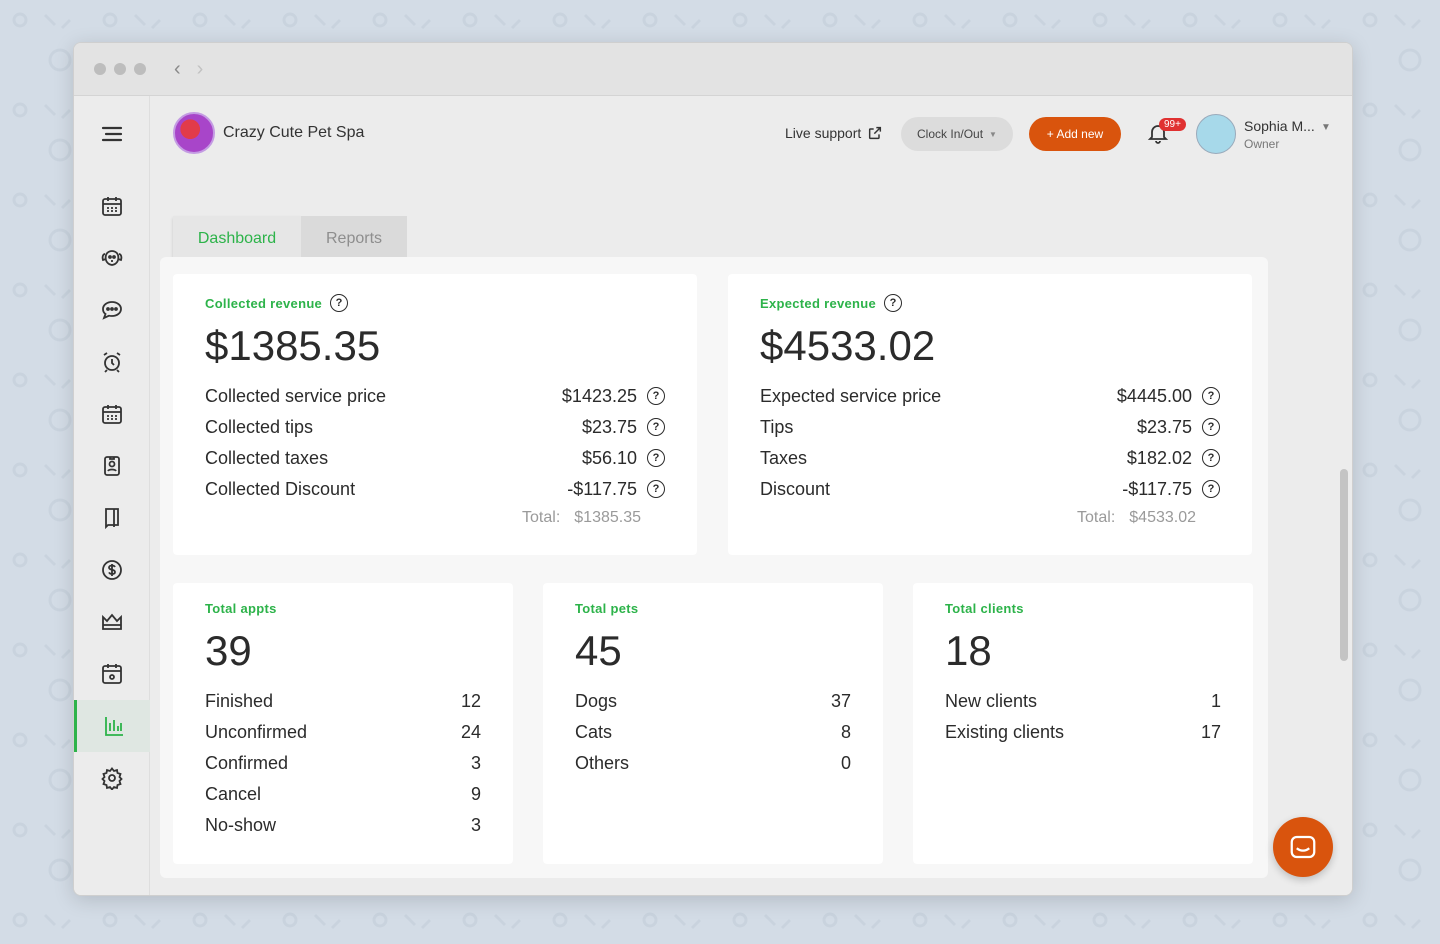 The height and width of the screenshot is (944, 1440). What do you see at coordinates (256, 731) in the screenshot?
I see `row-label: Unconfirmed` at bounding box center [256, 731].